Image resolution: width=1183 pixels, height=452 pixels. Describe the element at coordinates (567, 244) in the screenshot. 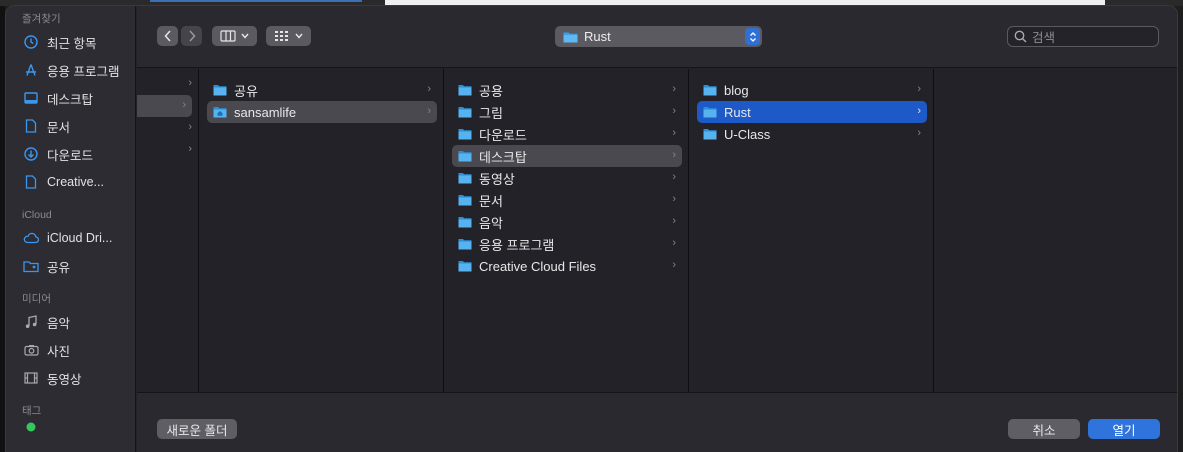

I see `list-item: 응용 프로그램 ›` at that location.